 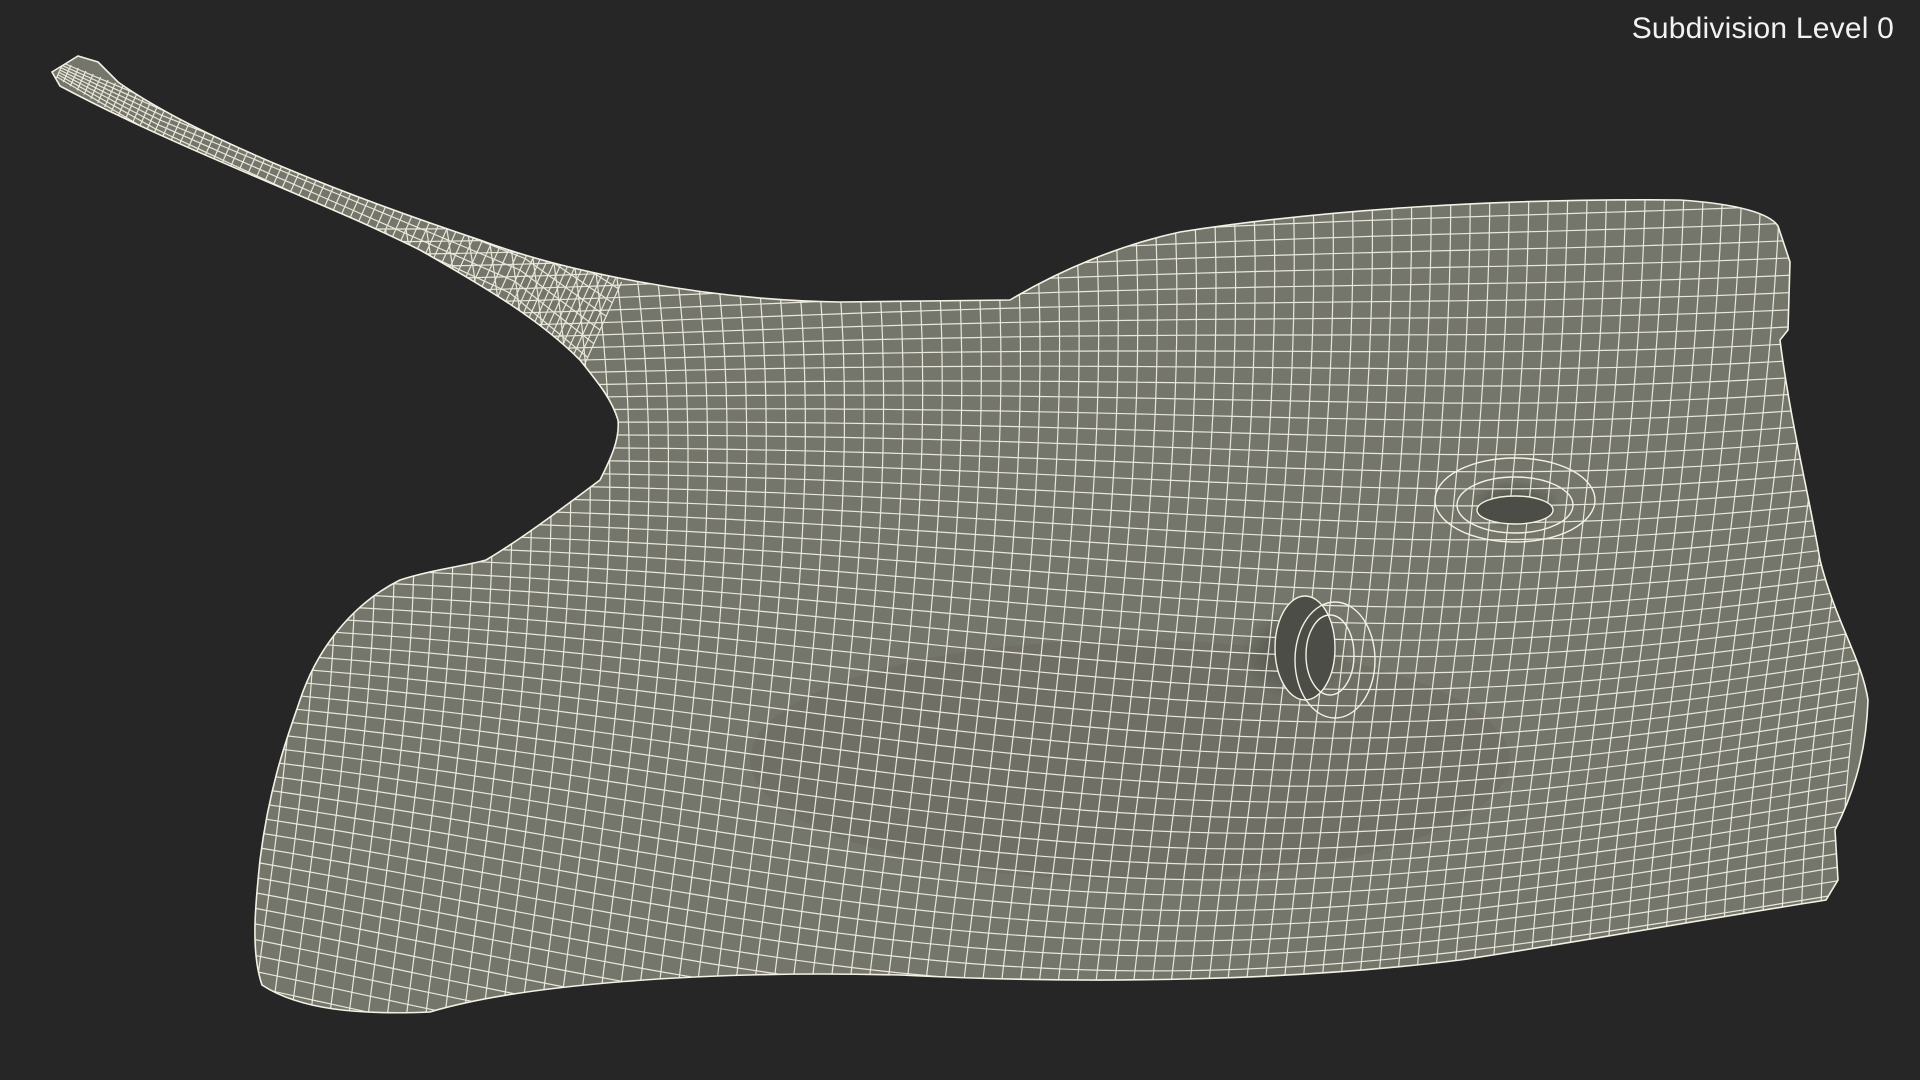 What do you see at coordinates (1762, 28) in the screenshot?
I see `subdivision-level-label: Subdivision Level 0` at bounding box center [1762, 28].